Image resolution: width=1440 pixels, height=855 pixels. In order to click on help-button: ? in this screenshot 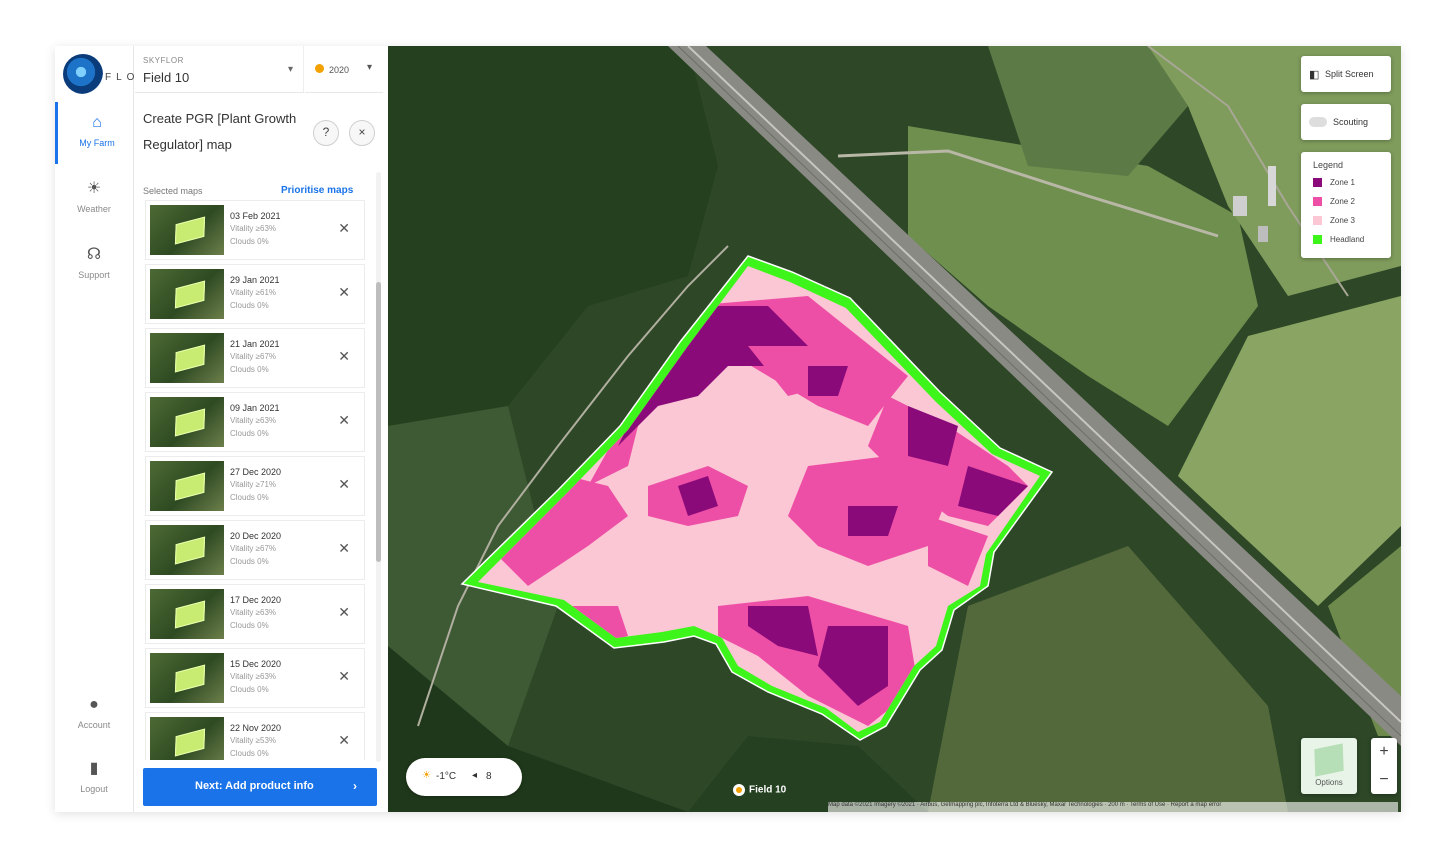, I will do `click(326, 133)`.